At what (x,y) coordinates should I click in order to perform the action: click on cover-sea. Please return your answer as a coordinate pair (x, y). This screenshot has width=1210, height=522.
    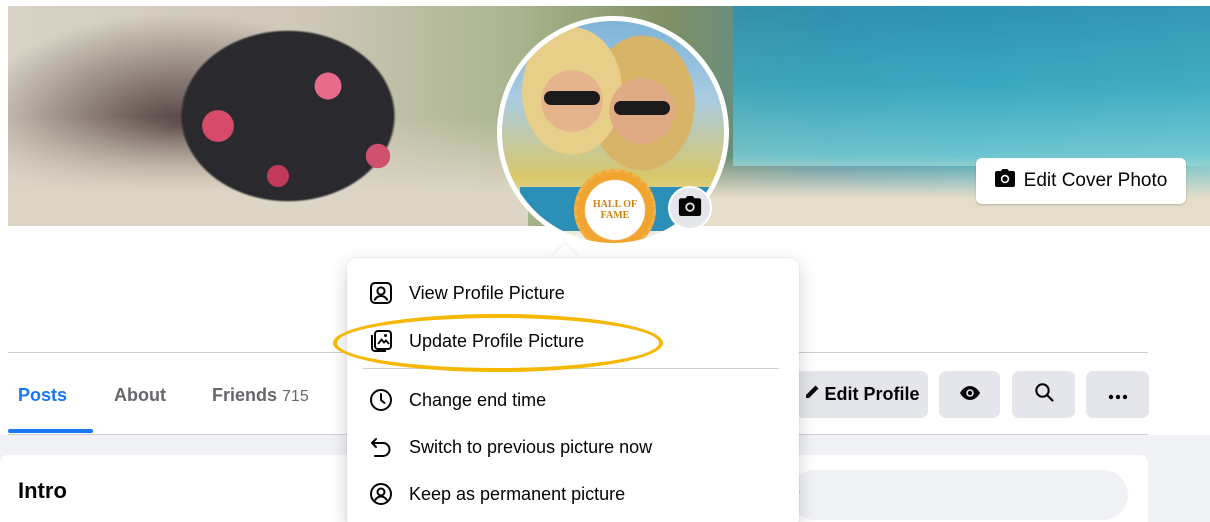
    Looking at the image, I should click on (971, 86).